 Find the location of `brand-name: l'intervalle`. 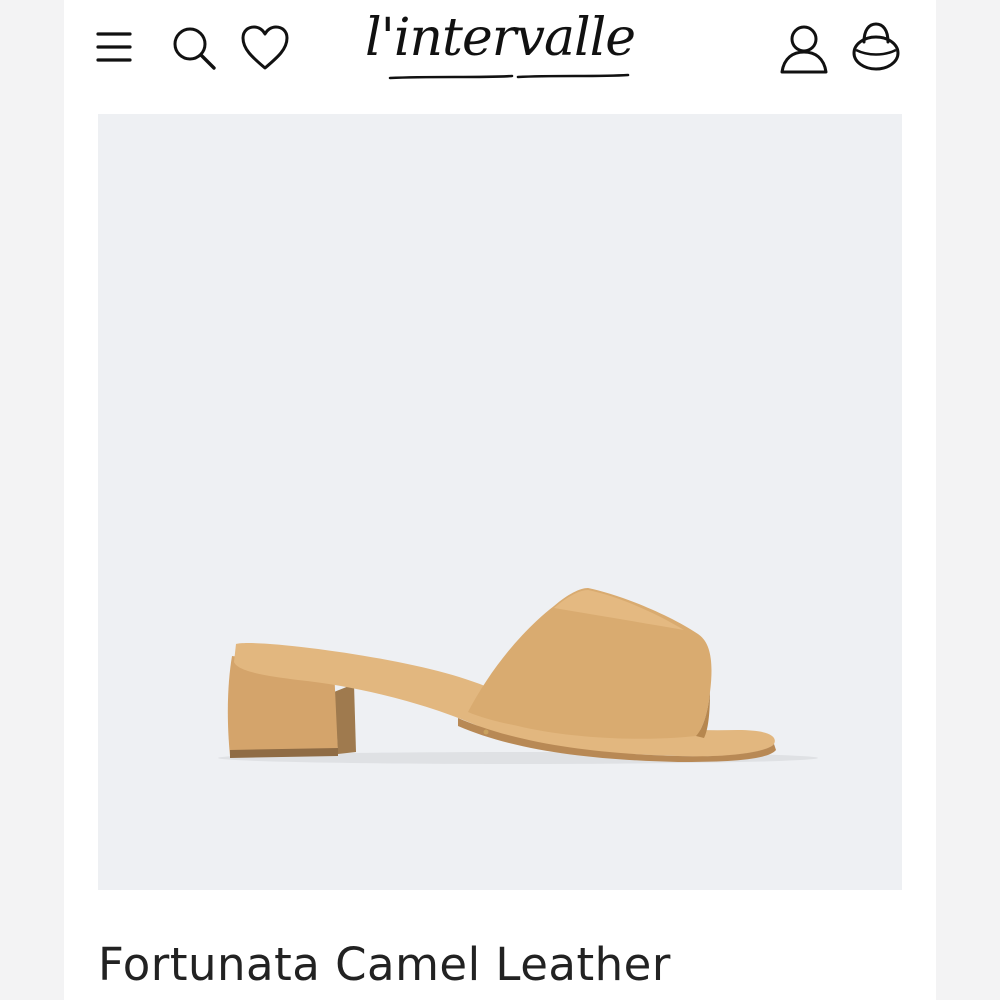

brand-name: l'intervalle is located at coordinates (500, 38).